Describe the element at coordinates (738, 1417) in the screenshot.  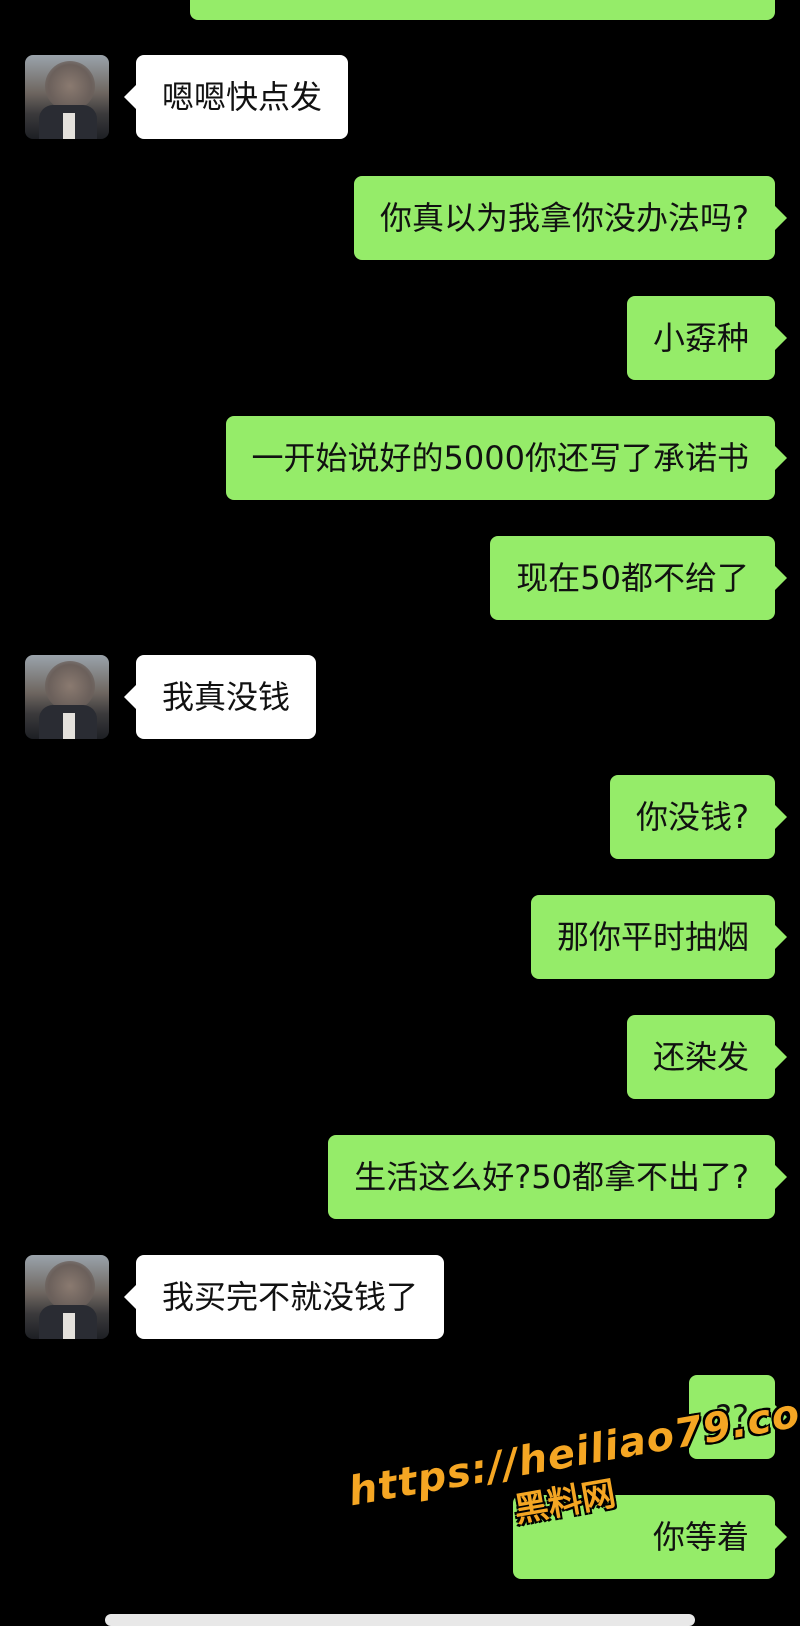
I see `message-bubble-outgoing: ??` at that location.